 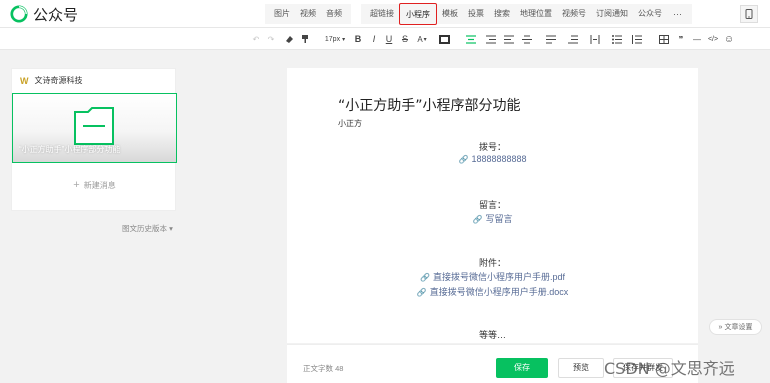 What do you see at coordinates (24, 80) in the screenshot?
I see `account-logo-icon: W` at bounding box center [24, 80].